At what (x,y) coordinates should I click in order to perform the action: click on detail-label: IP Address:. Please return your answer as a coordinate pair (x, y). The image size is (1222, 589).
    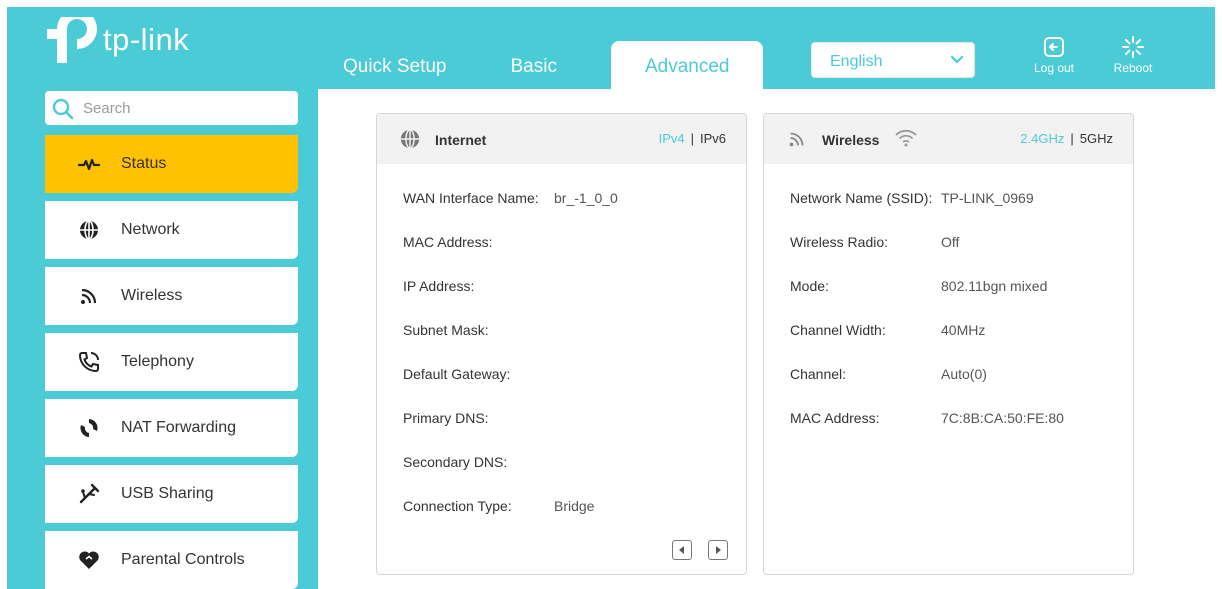
    Looking at the image, I should click on (439, 286).